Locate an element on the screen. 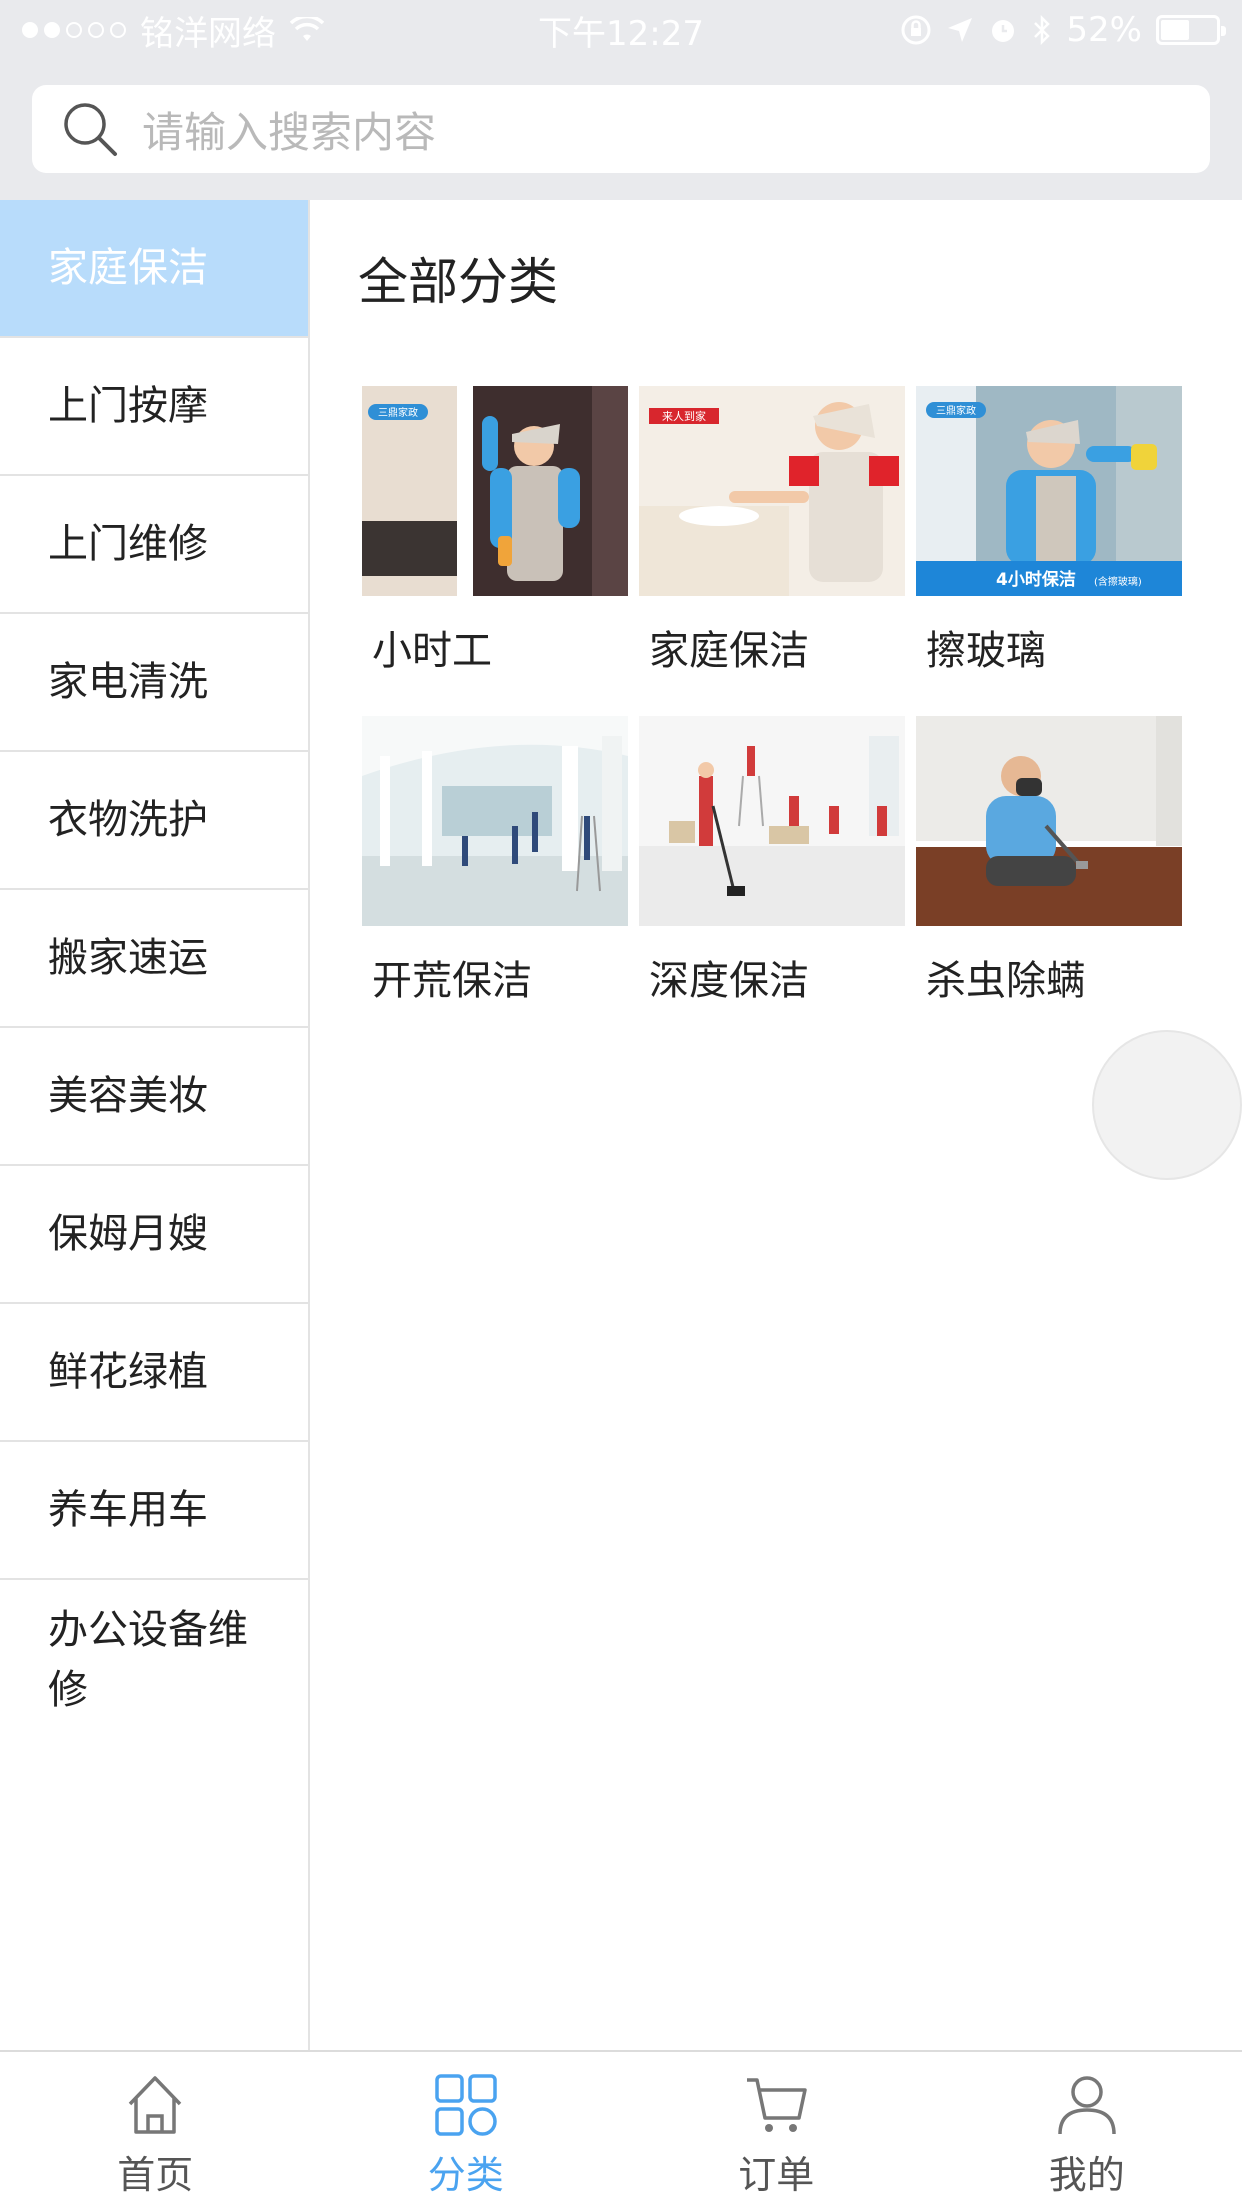 This screenshot has height=2208, width=1242. banner-text: 4小时保洁 is located at coordinates (1036, 579).